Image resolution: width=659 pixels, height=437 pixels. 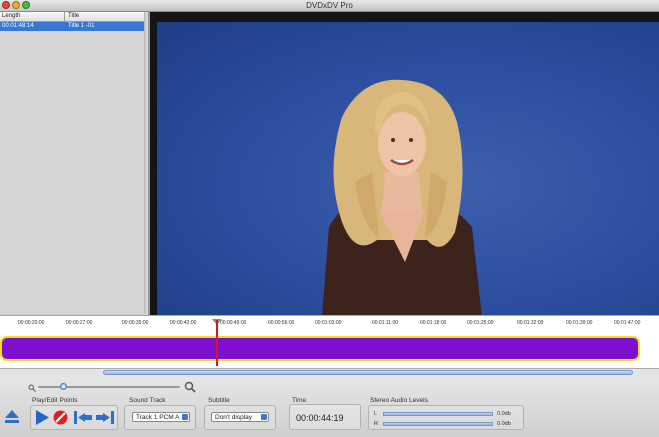 I want to click on stop-icon, so click(x=60, y=417).